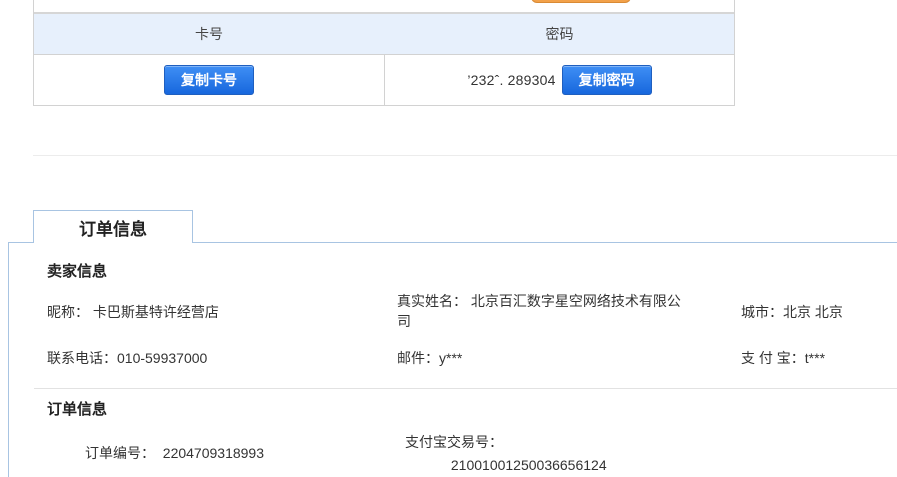  I want to click on seller-real-name: 真实姓名： 北京百汇数字星空网络技术有限公 司, so click(539, 311).